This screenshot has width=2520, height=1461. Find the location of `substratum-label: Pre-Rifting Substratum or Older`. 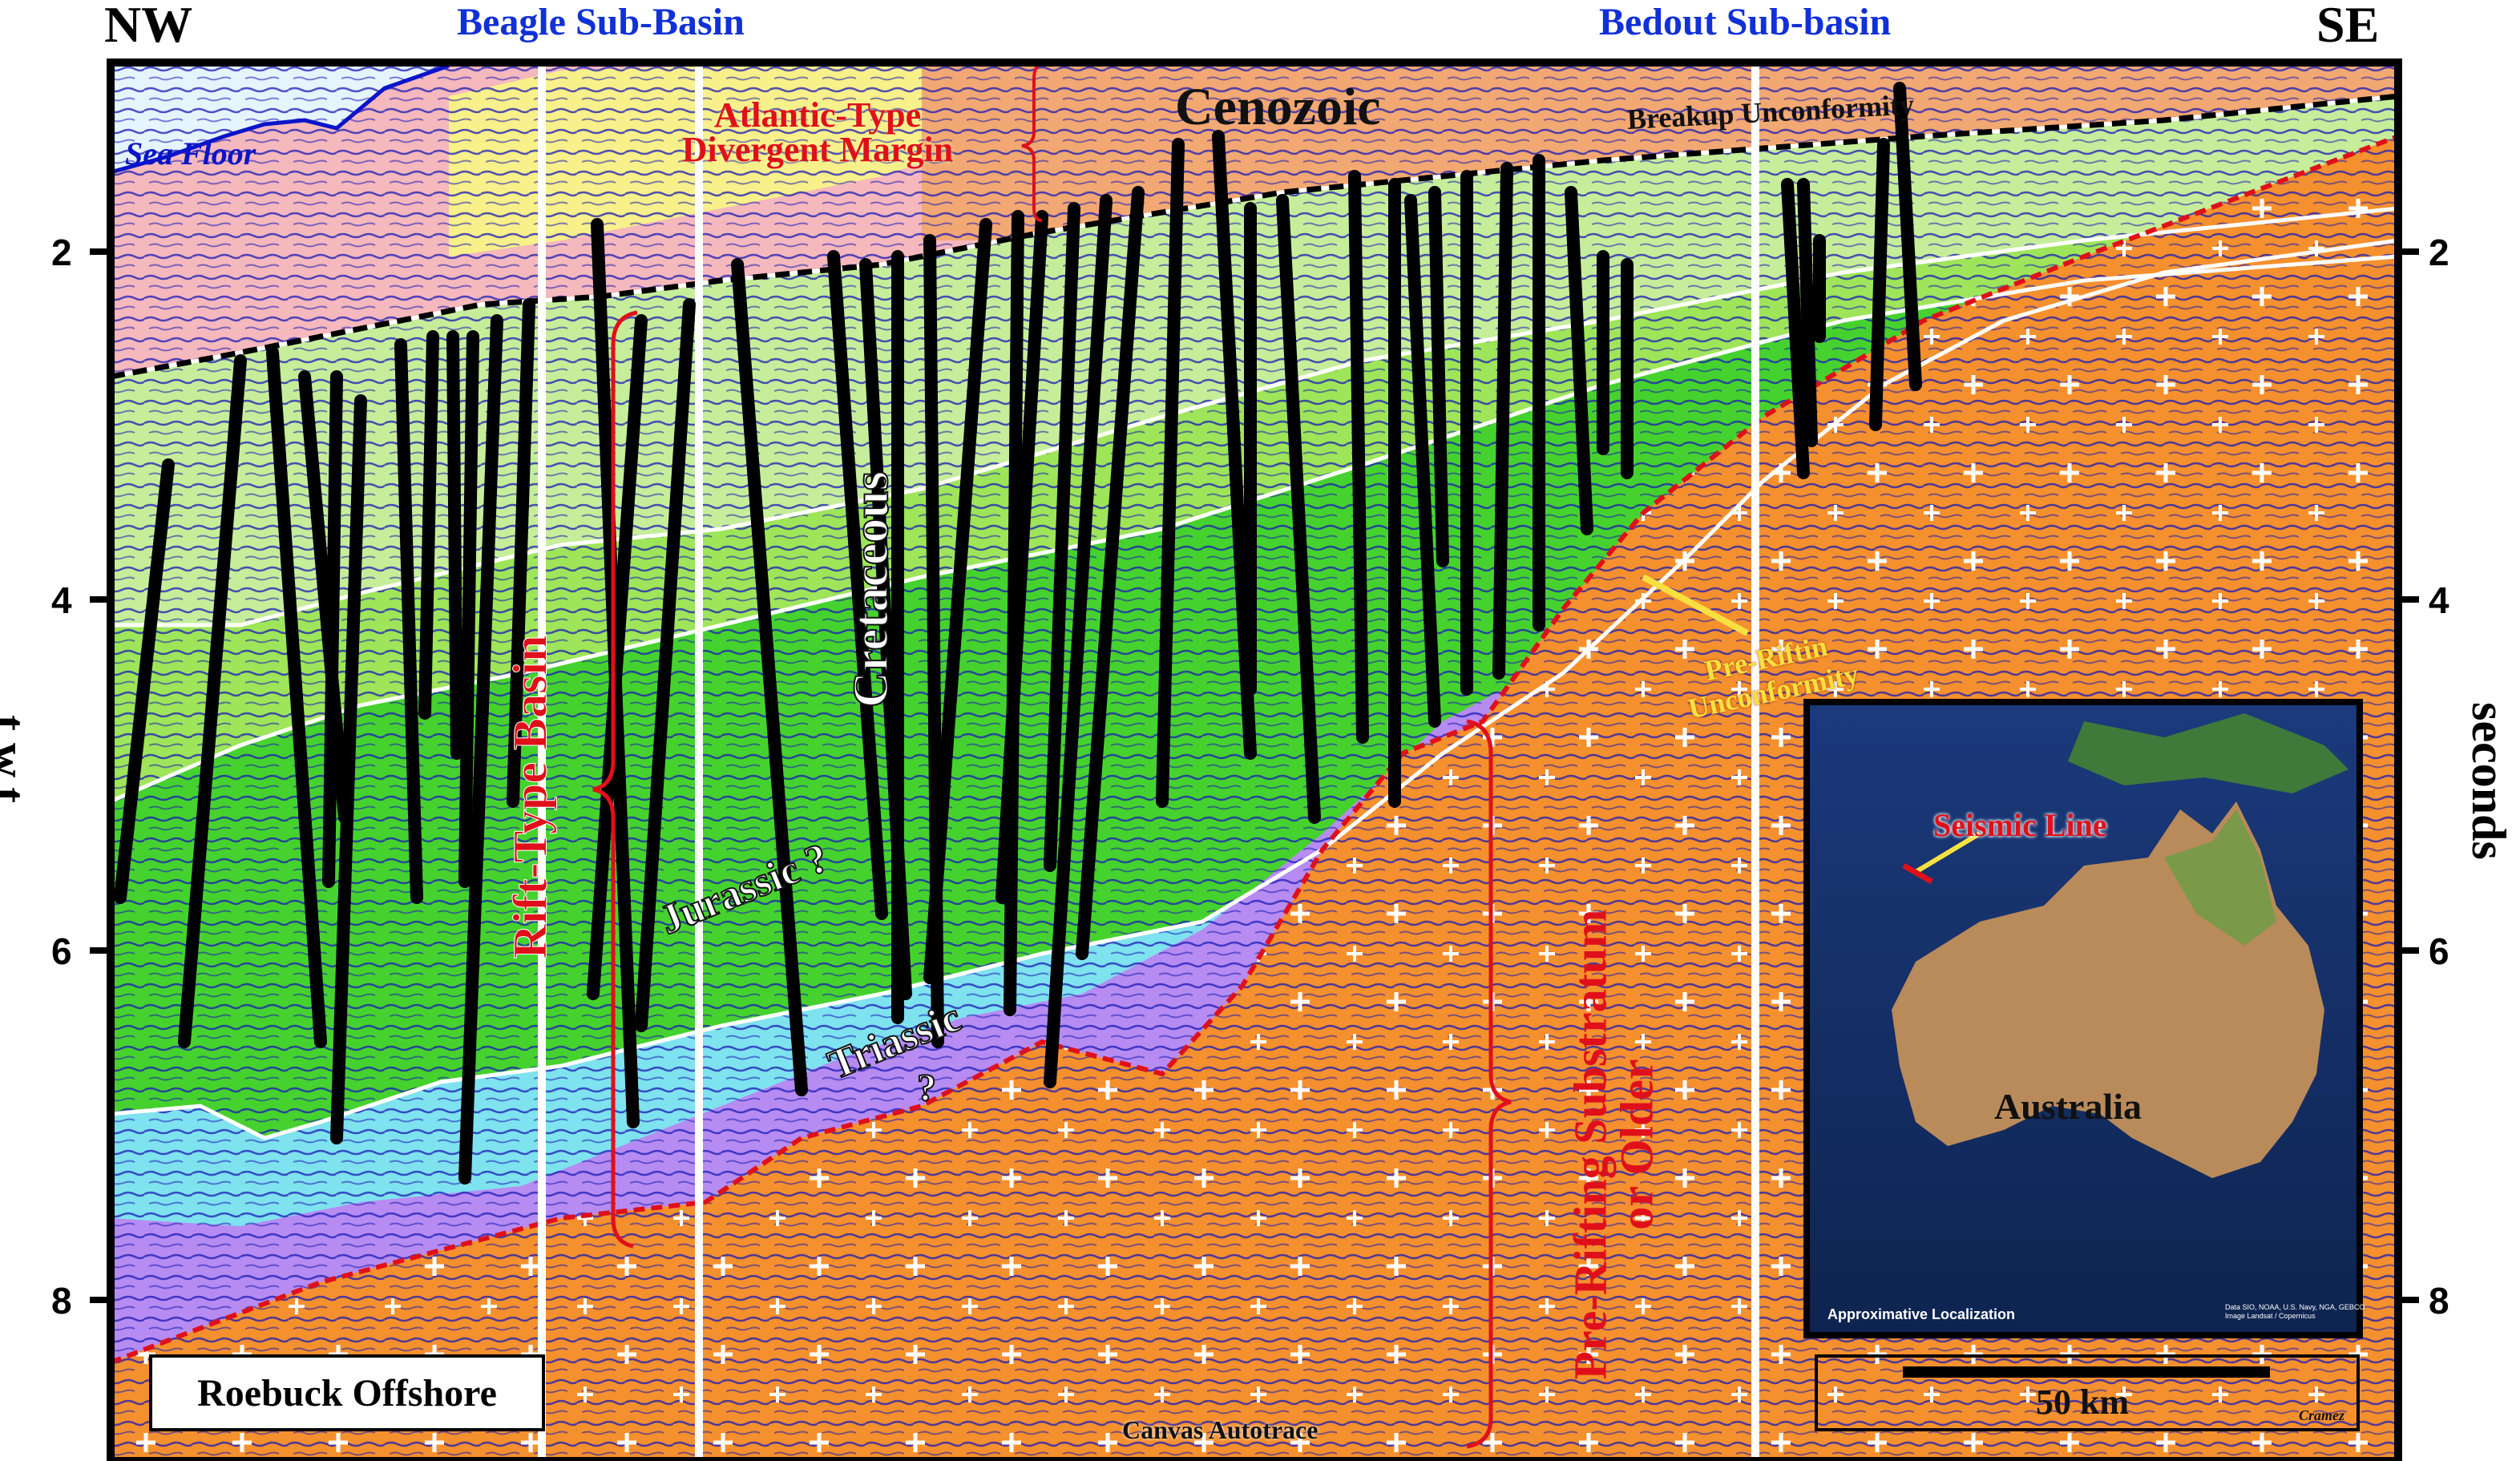

substratum-label: Pre-Rifting Substratum or Older is located at coordinates (1613, 1144).